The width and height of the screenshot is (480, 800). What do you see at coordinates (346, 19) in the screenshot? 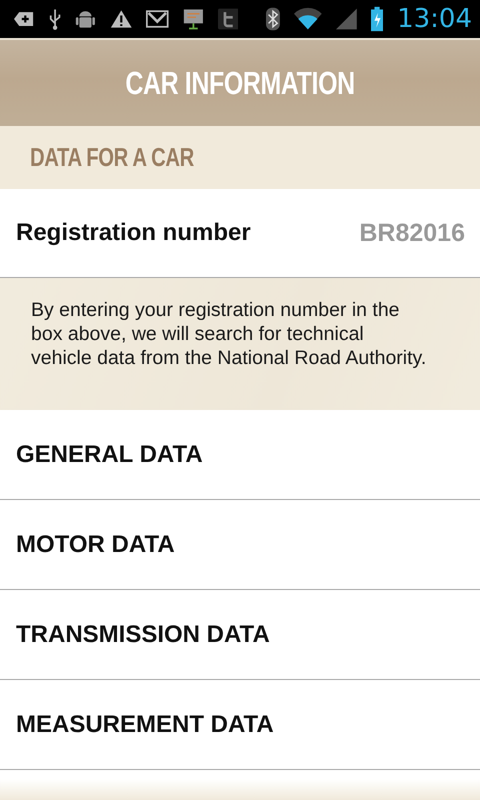
I see `signal-icon` at bounding box center [346, 19].